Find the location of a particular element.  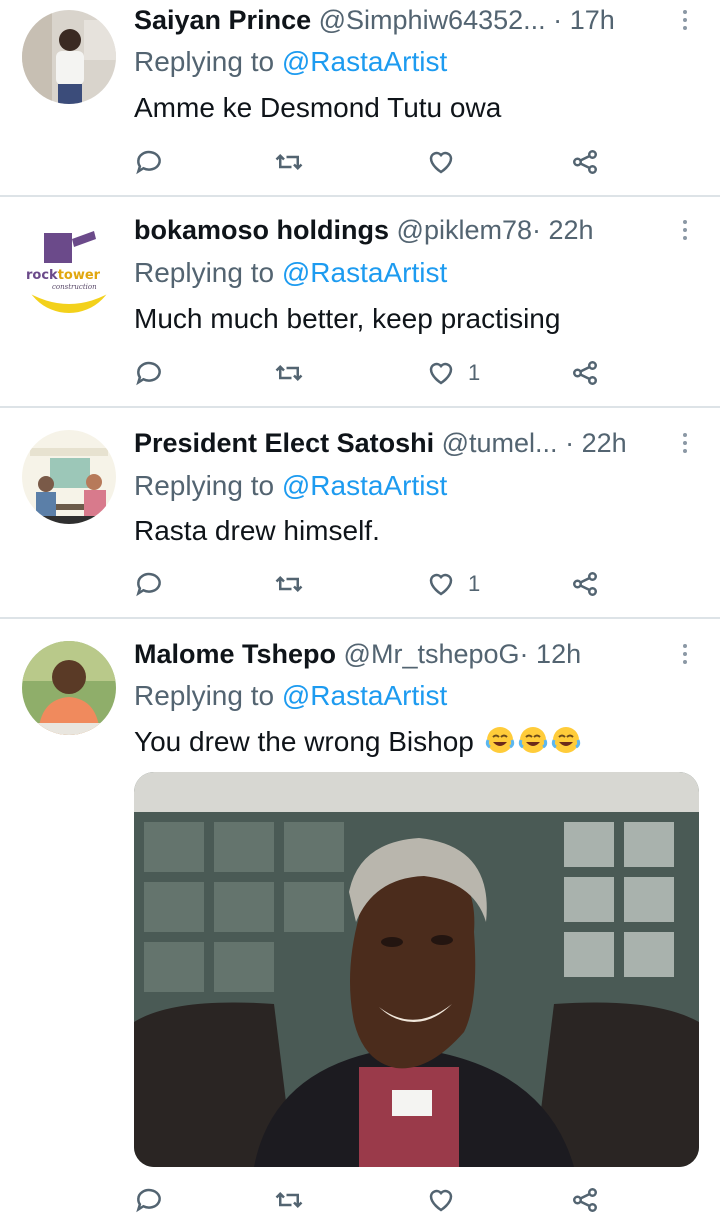

tweet-text: Much much better, keep practising is located at coordinates (347, 318).